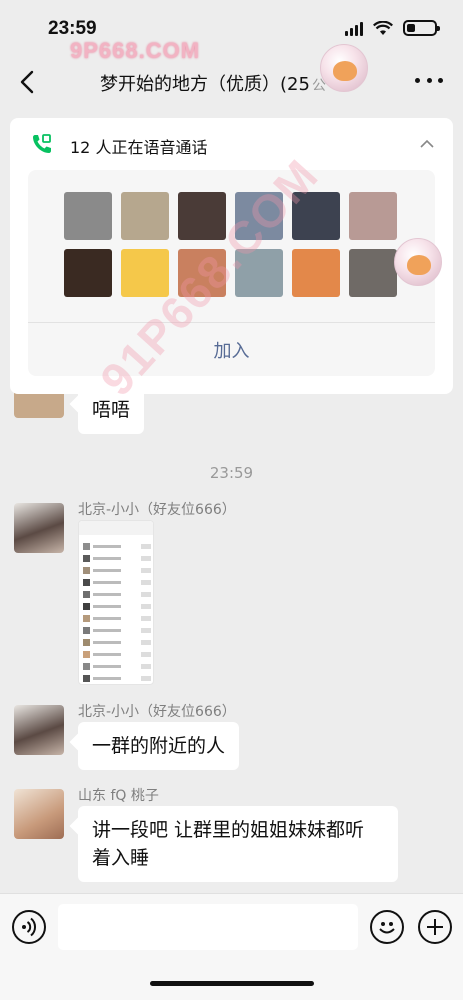 The width and height of the screenshot is (463, 1000). I want to click on nav-bar: 梦开始的地方（优质）(25 公, so click(231, 82).